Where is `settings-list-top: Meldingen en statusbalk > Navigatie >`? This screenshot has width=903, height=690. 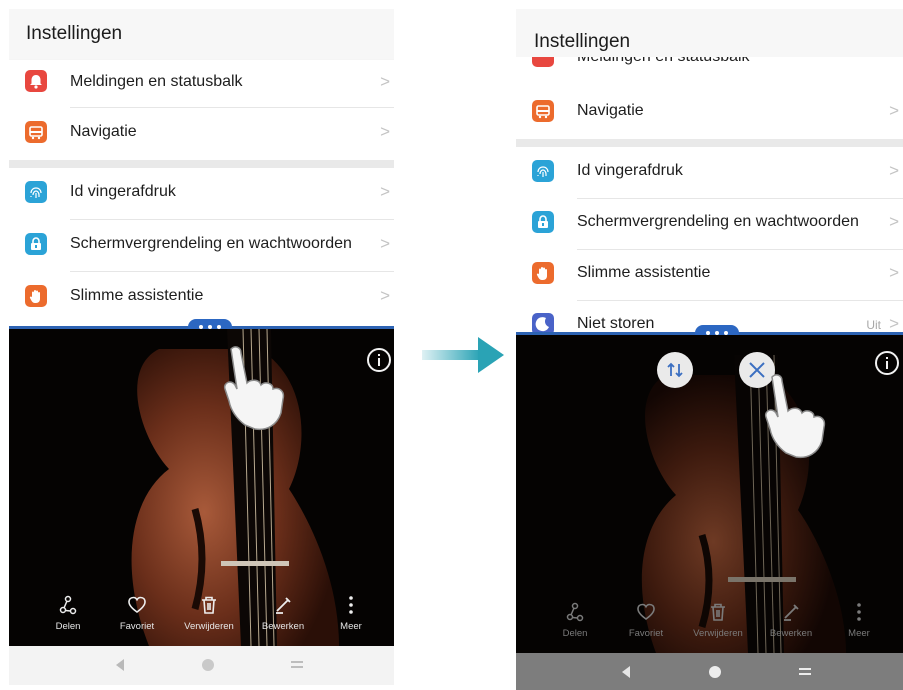 settings-list-top: Meldingen en statusbalk > Navigatie > is located at coordinates (201, 110).